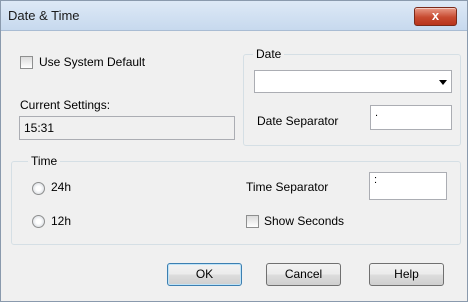 This screenshot has height=302, width=468. I want to click on use-system-default-checkbox, so click(26, 62).